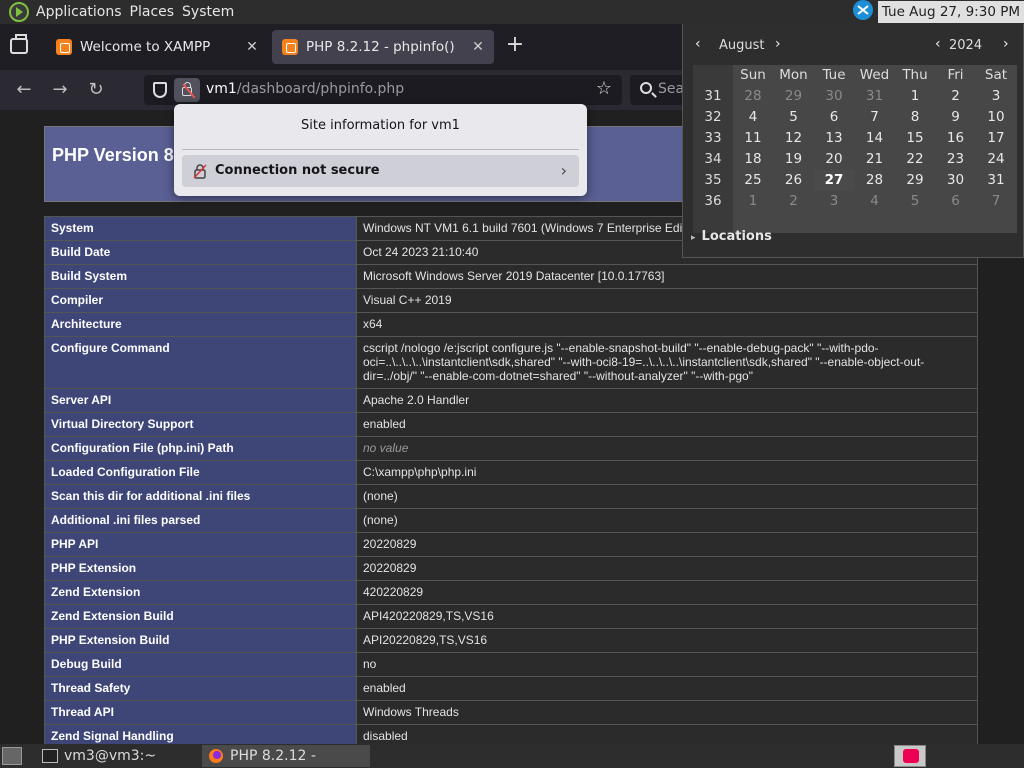 The width and height of the screenshot is (1024, 768). What do you see at coordinates (83, 12) in the screenshot?
I see `menu-applications: Applications` at bounding box center [83, 12].